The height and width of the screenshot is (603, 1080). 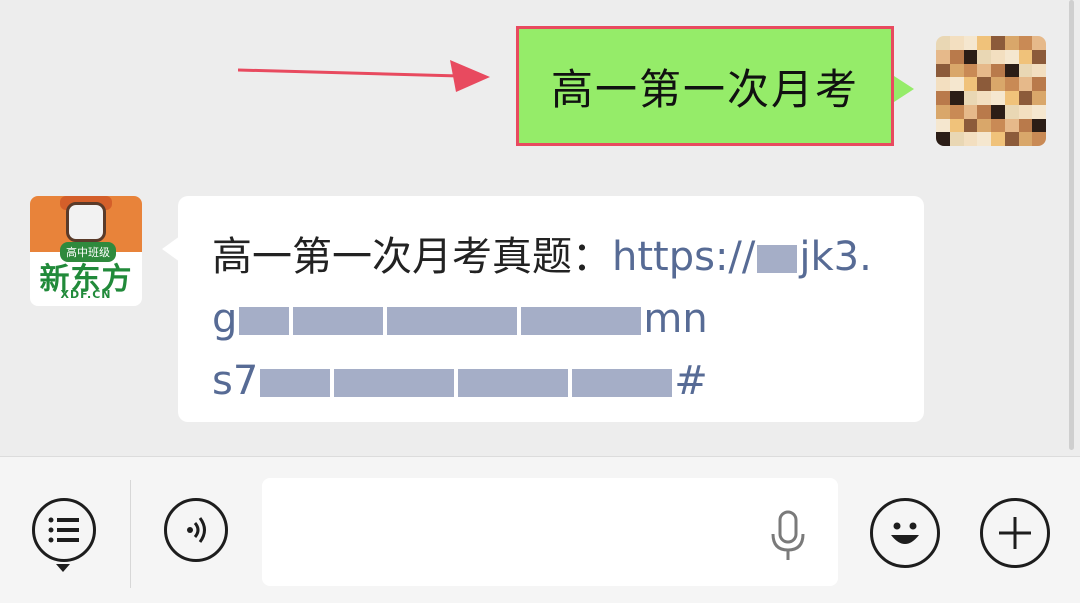 What do you see at coordinates (364, 76) in the screenshot?
I see `annotation-arrow` at bounding box center [364, 76].